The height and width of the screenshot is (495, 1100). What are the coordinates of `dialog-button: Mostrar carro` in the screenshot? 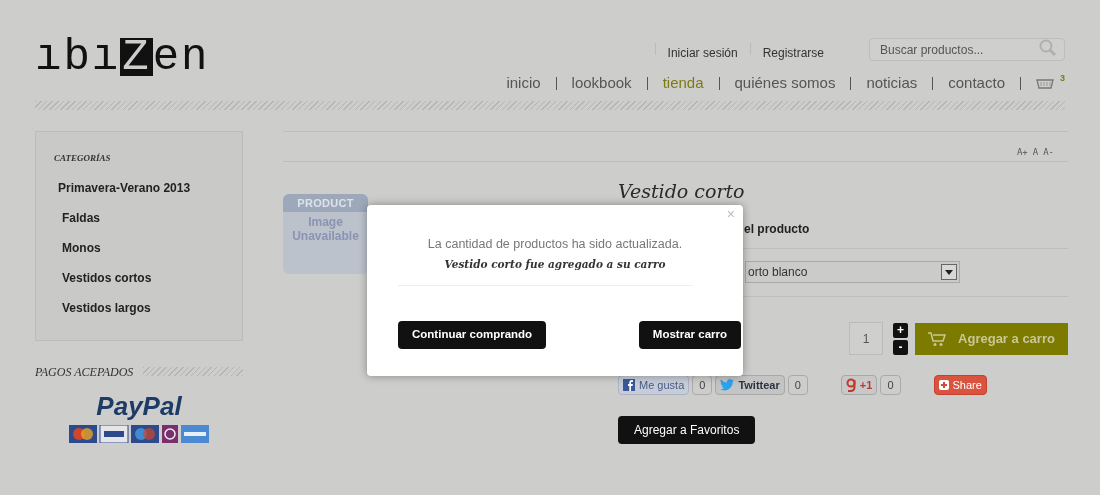 It's located at (689, 334).